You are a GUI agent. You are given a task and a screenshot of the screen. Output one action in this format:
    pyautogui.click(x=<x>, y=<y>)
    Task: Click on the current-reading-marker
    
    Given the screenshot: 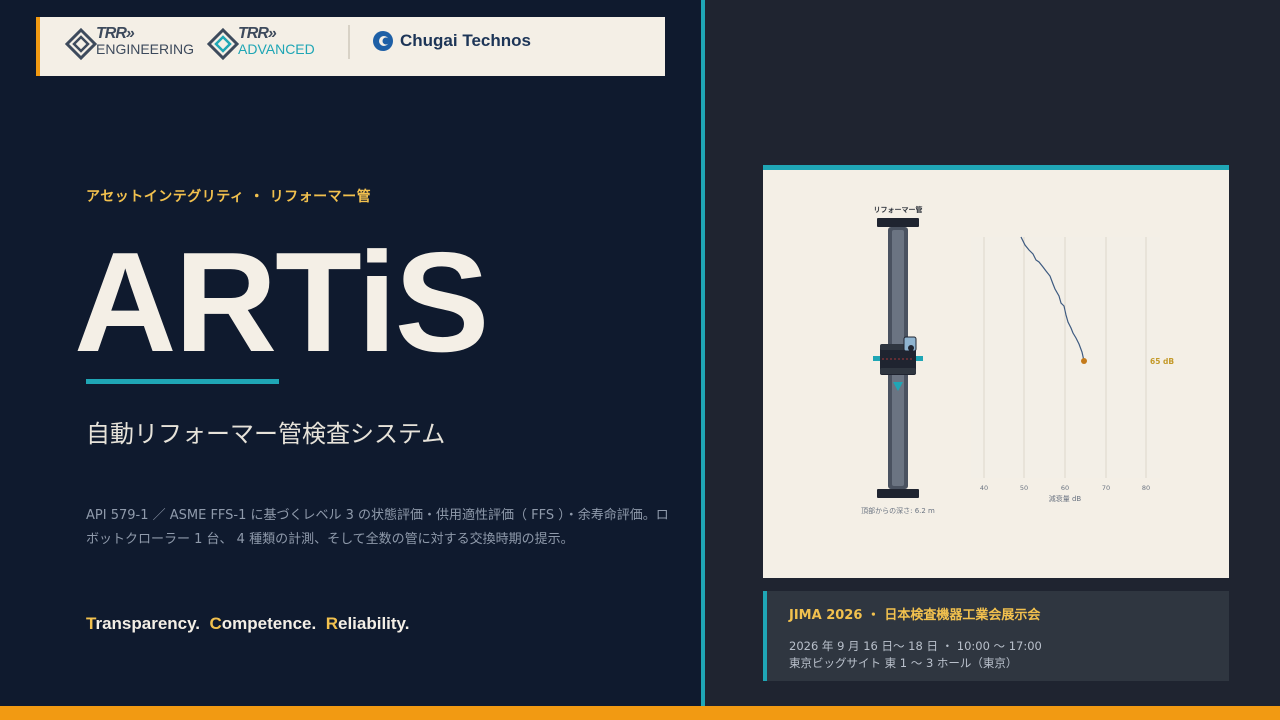 What is the action you would take?
    pyautogui.click(x=1084, y=361)
    